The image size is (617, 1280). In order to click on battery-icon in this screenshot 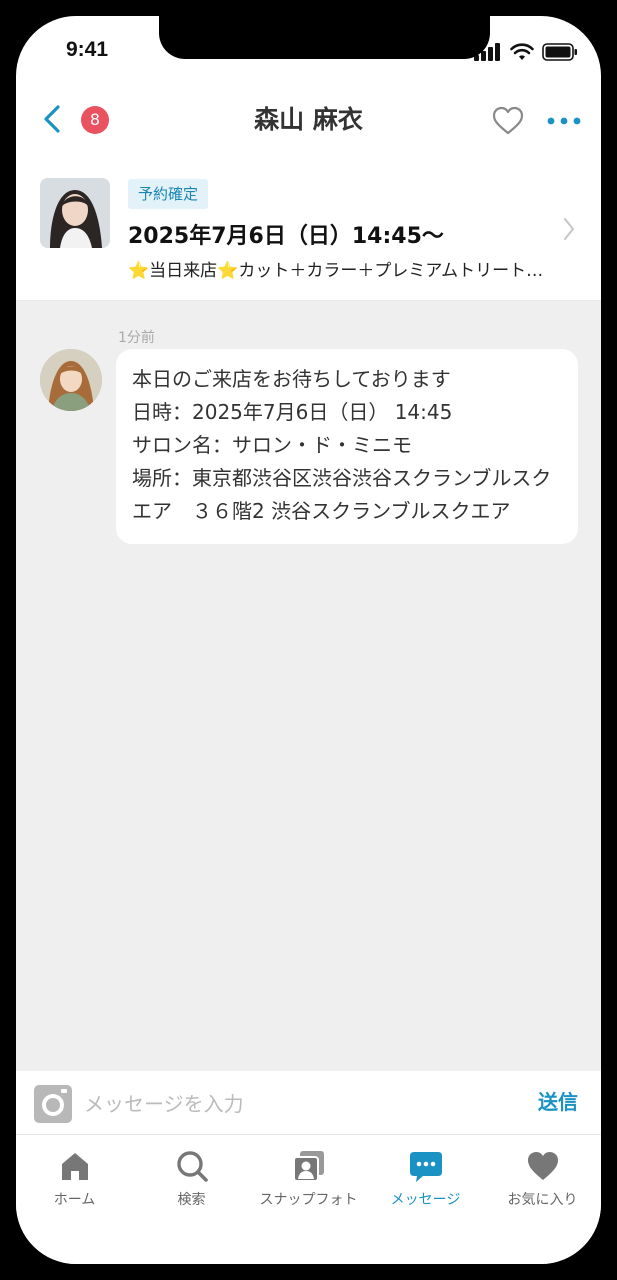, I will do `click(559, 52)`.